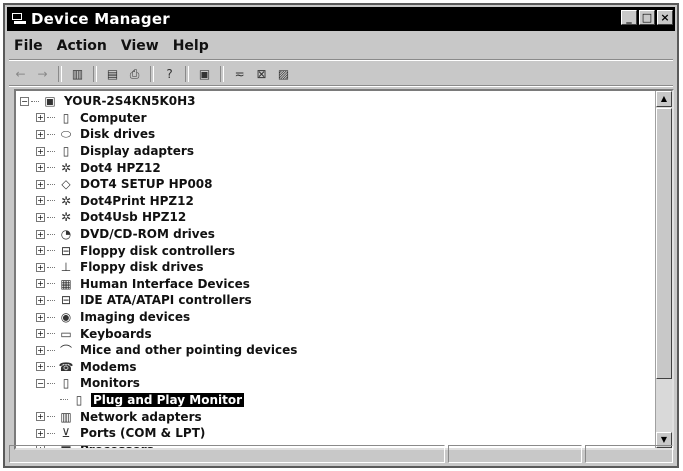 This screenshot has height=471, width=683. Describe the element at coordinates (159, 433) in the screenshot. I see `tree-category-item: + ⊻ Ports (COM & LPT)` at that location.